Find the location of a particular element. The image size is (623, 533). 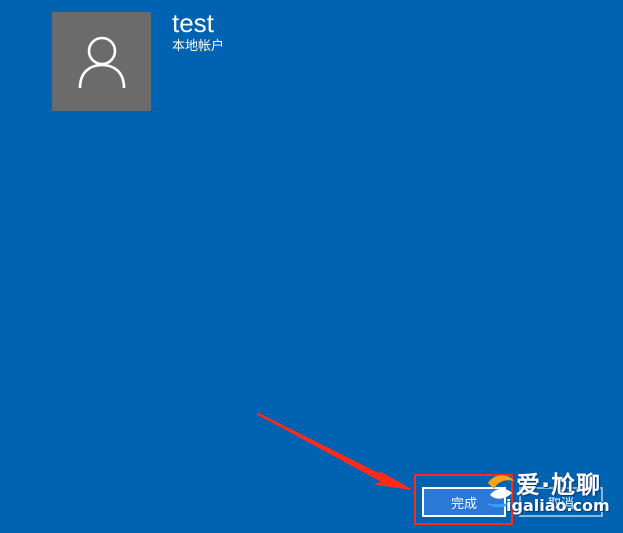

cancel-button: 取消 is located at coordinates (561, 502).